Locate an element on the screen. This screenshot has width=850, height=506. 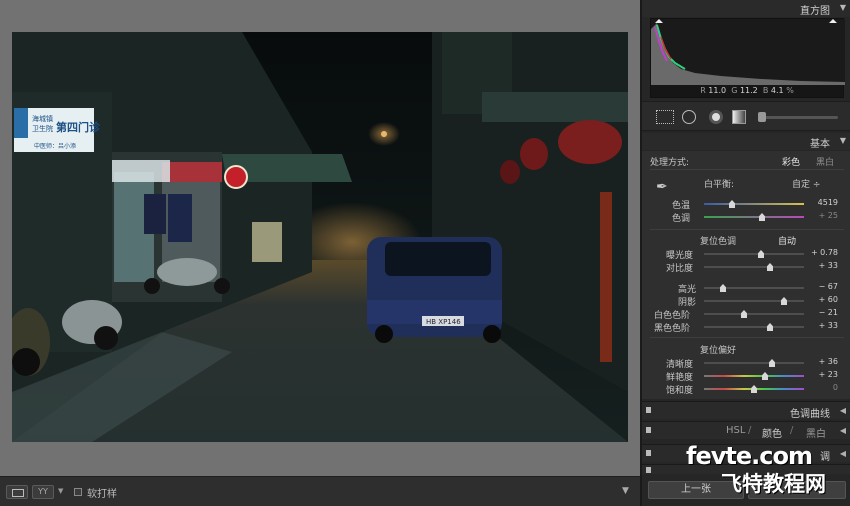
temp-value: 4519 is located at coordinates (820, 202).